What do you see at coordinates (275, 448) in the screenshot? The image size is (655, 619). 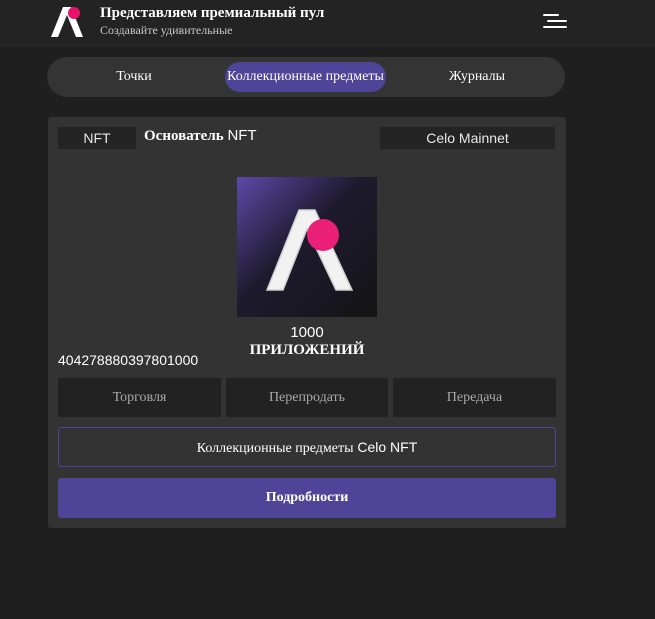 I see `collection-label-word: Коллекционные предметы` at bounding box center [275, 448].